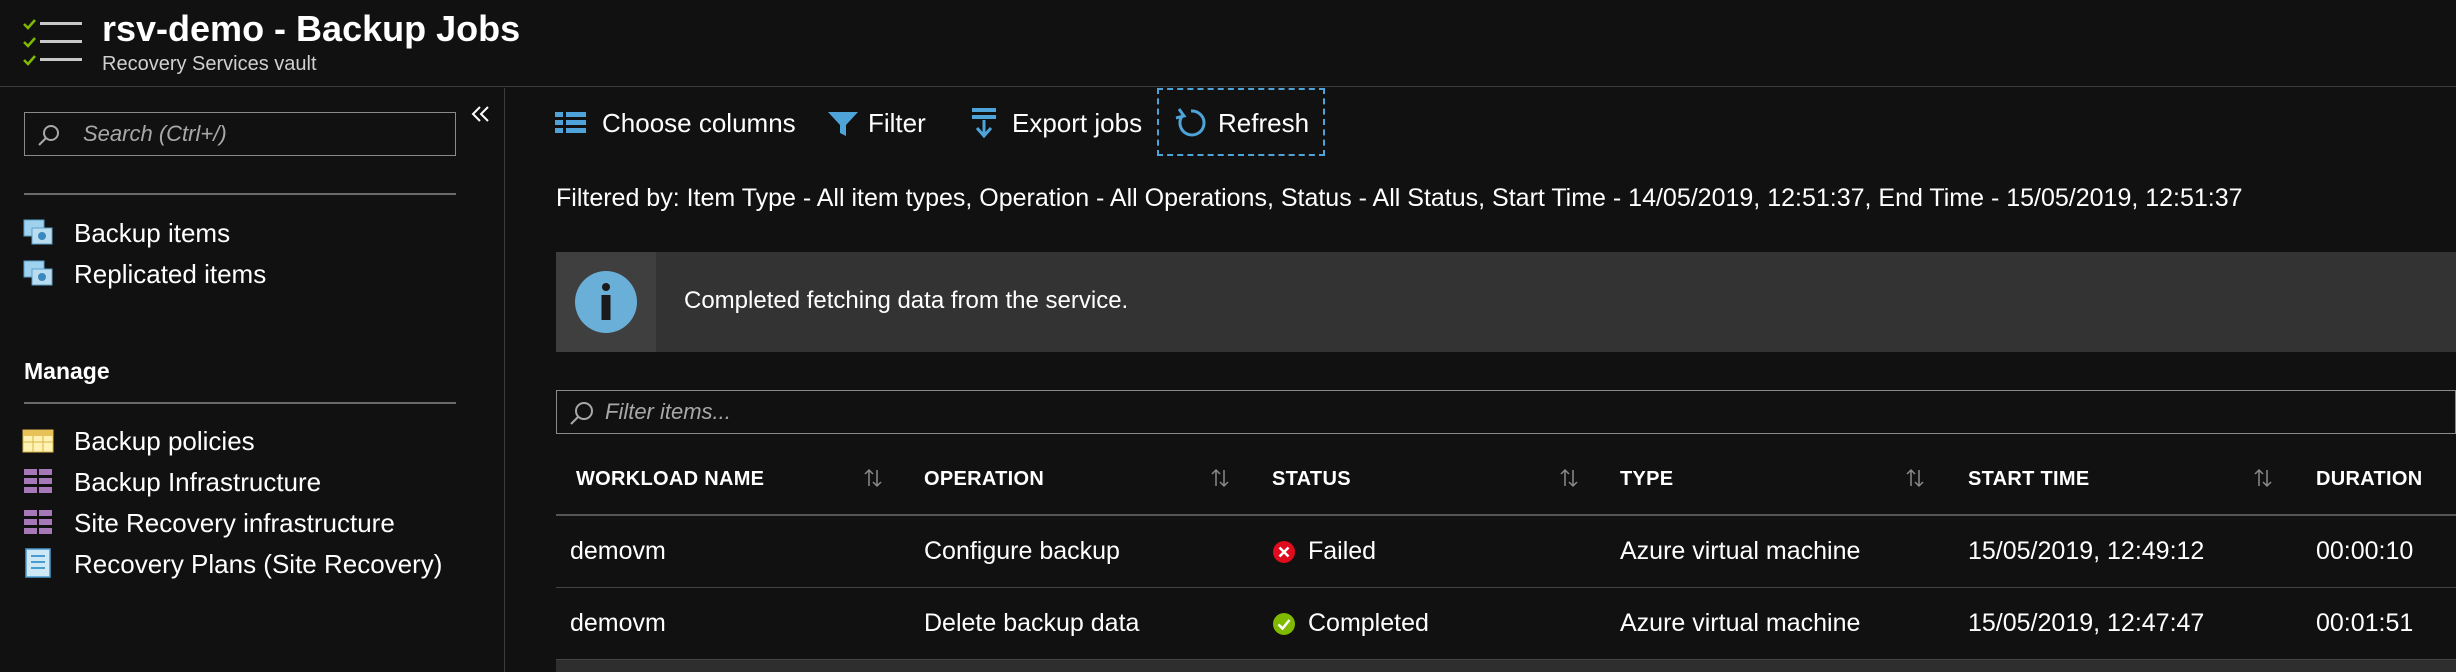 The width and height of the screenshot is (2456, 672). What do you see at coordinates (1022, 551) in the screenshot?
I see `cell-operation: Configure backup` at bounding box center [1022, 551].